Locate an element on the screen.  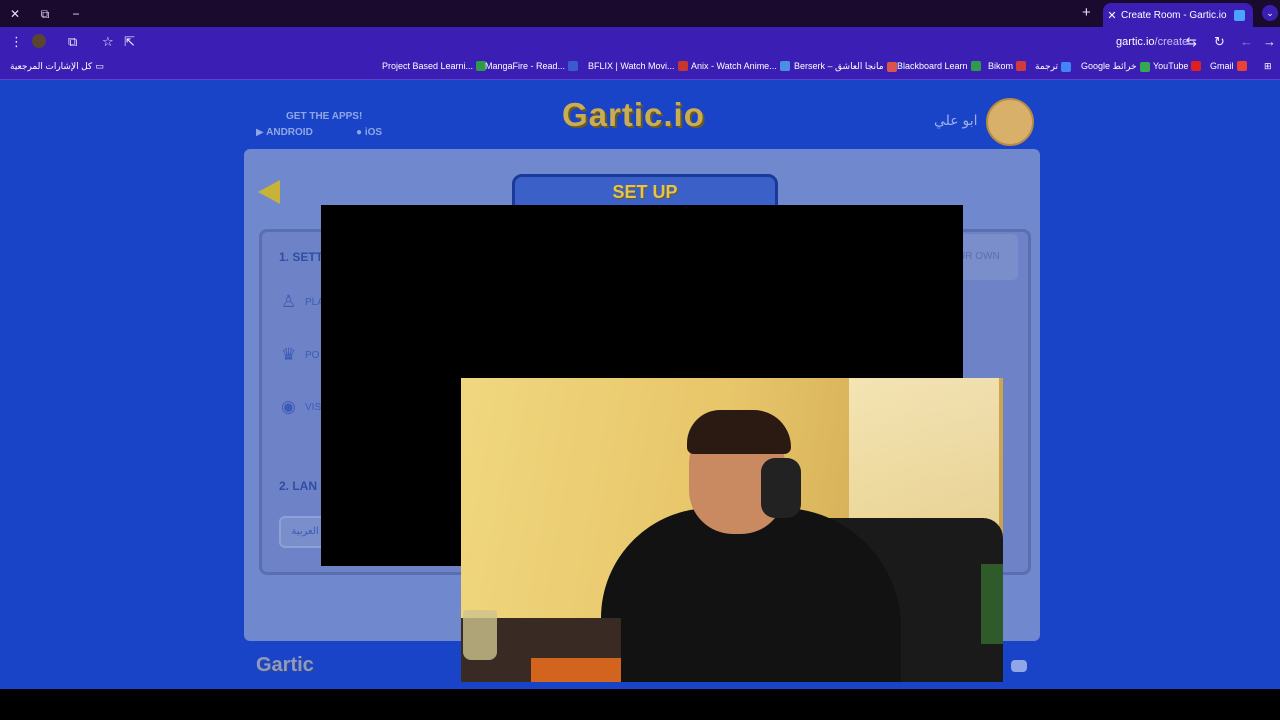
new-tab-icon: + is located at coordinates (1086, 12).